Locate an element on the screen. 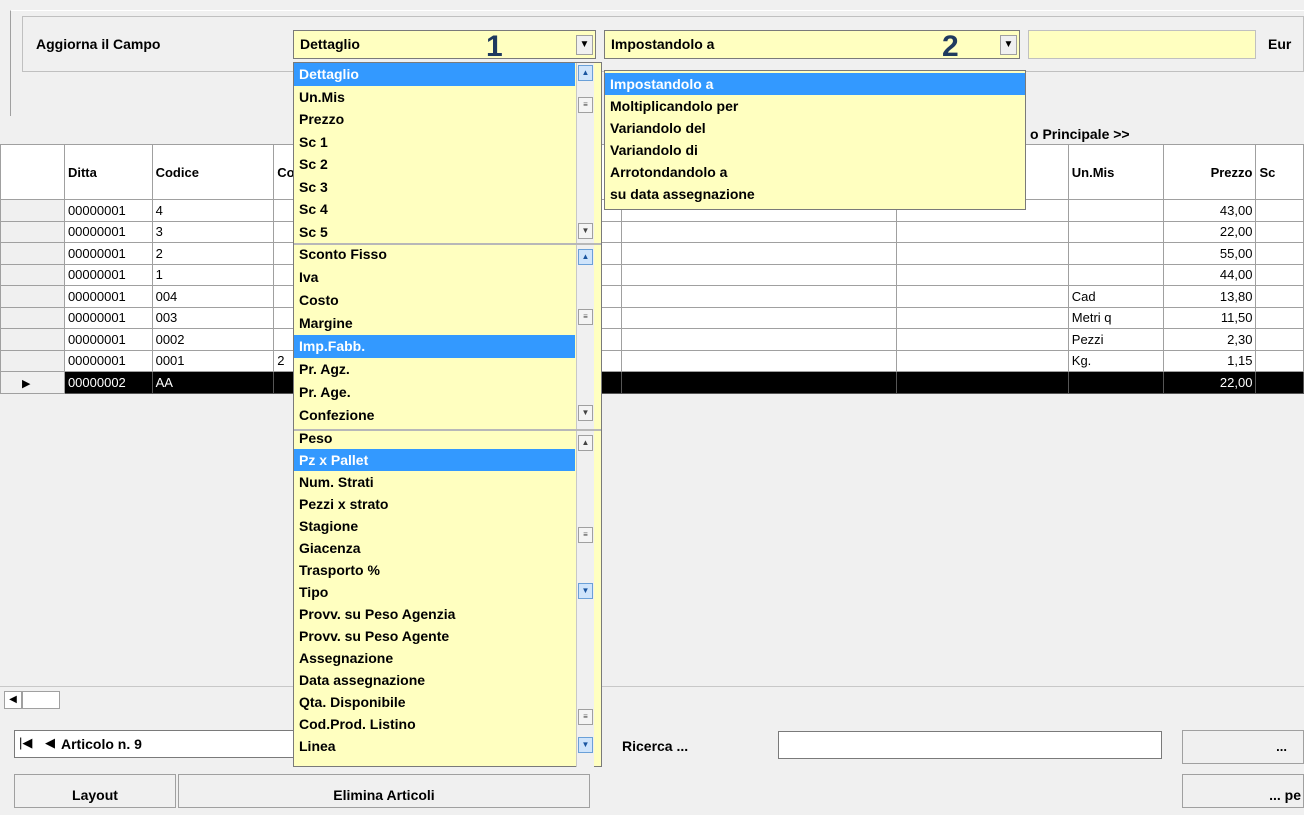 Image resolution: width=1304 pixels, height=815 pixels. row-indicator: ▶ is located at coordinates (32, 382).